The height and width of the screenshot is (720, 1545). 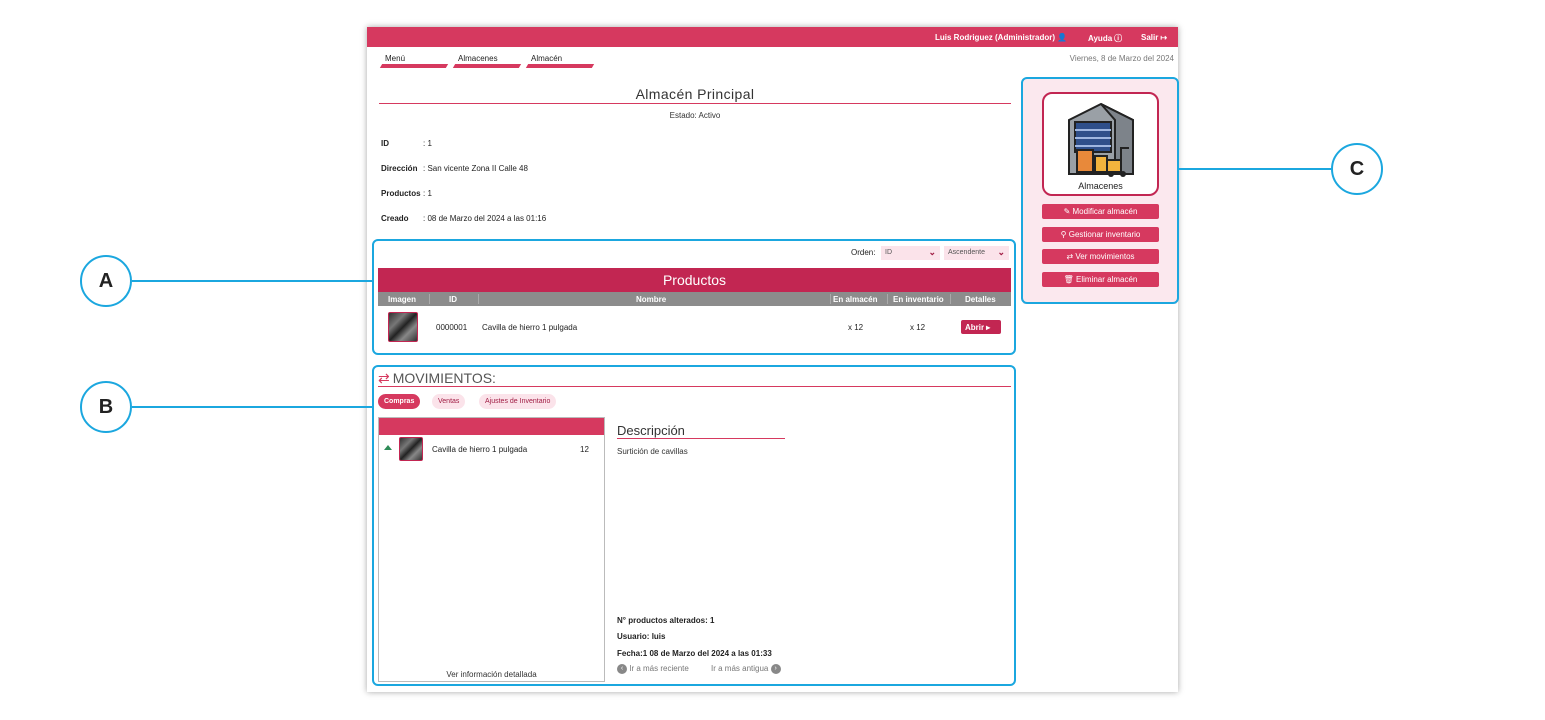 What do you see at coordinates (694, 297) in the screenshot?
I see `annotation-box-a` at bounding box center [694, 297].